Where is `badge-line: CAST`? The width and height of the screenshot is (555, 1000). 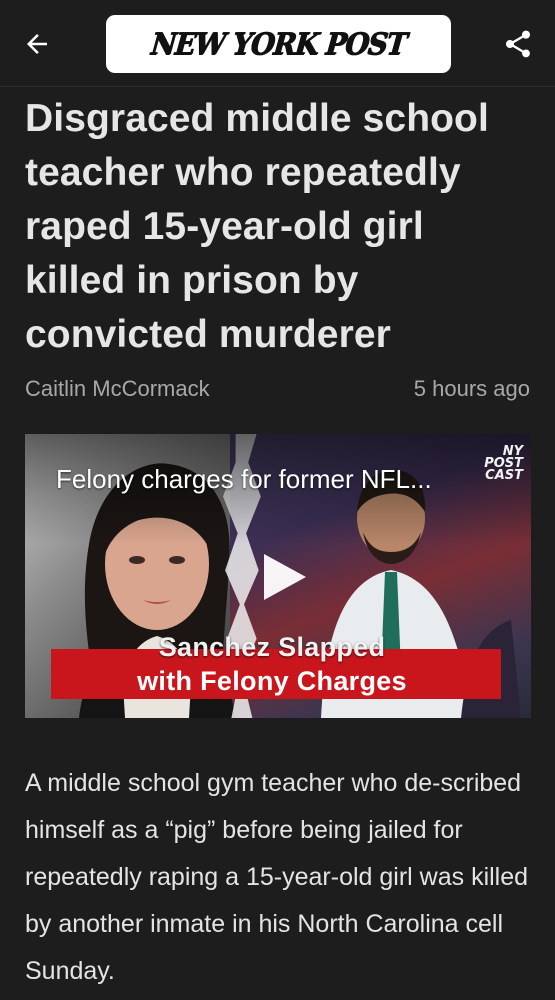
badge-line: CAST is located at coordinates (504, 475).